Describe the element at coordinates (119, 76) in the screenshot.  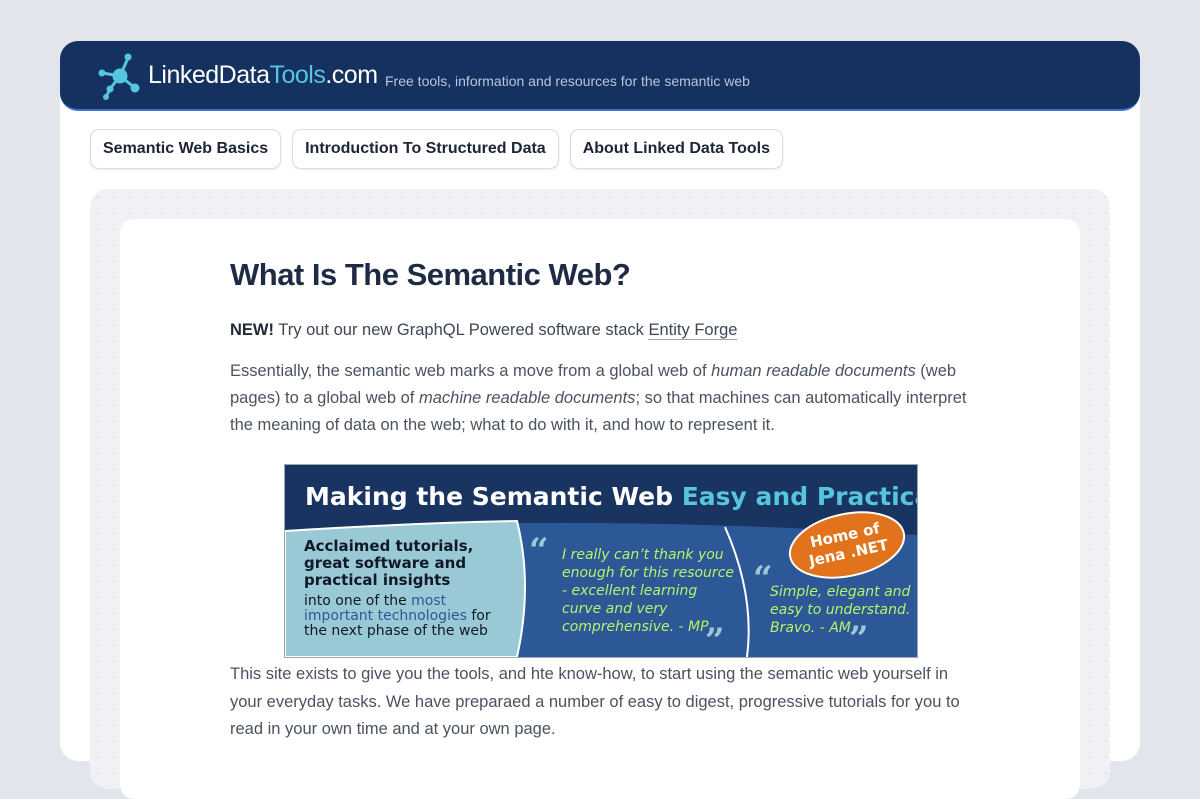
I see `molecule-logo-icon` at that location.